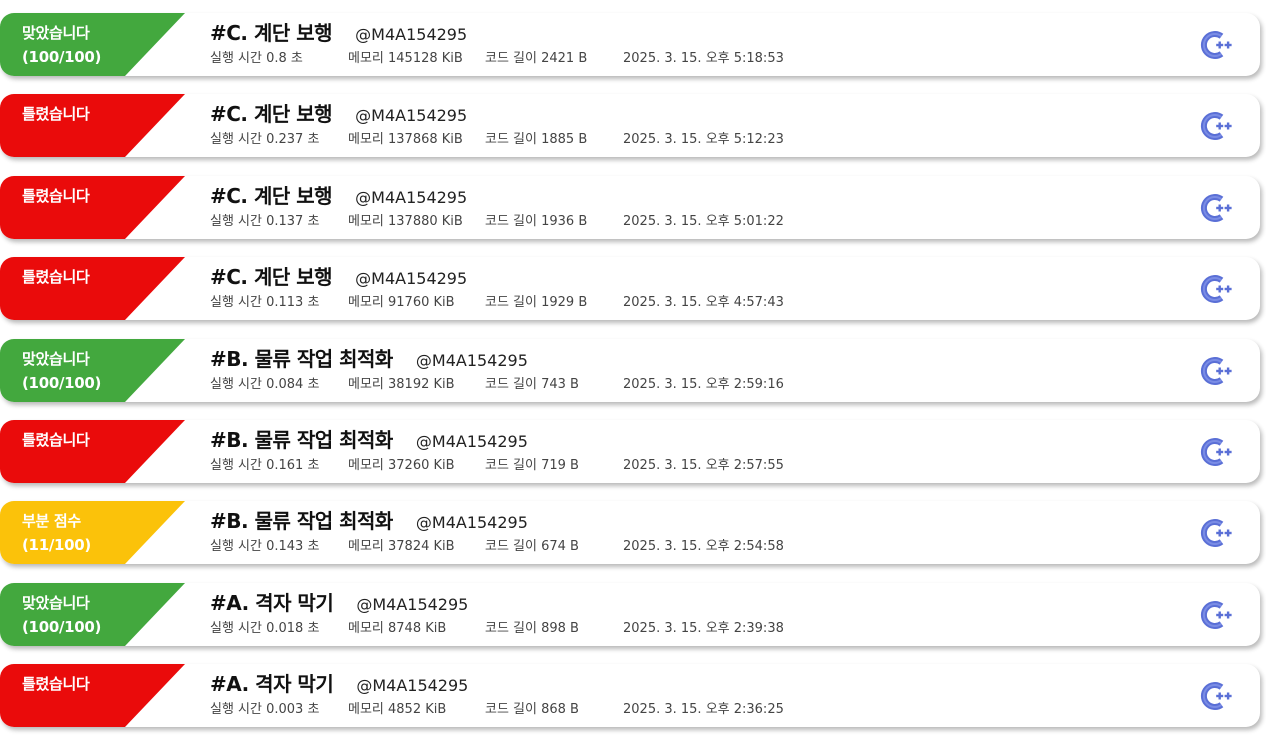 The width and height of the screenshot is (1266, 739). I want to click on memory-usage: 메모리 137868 KiB, so click(405, 139).